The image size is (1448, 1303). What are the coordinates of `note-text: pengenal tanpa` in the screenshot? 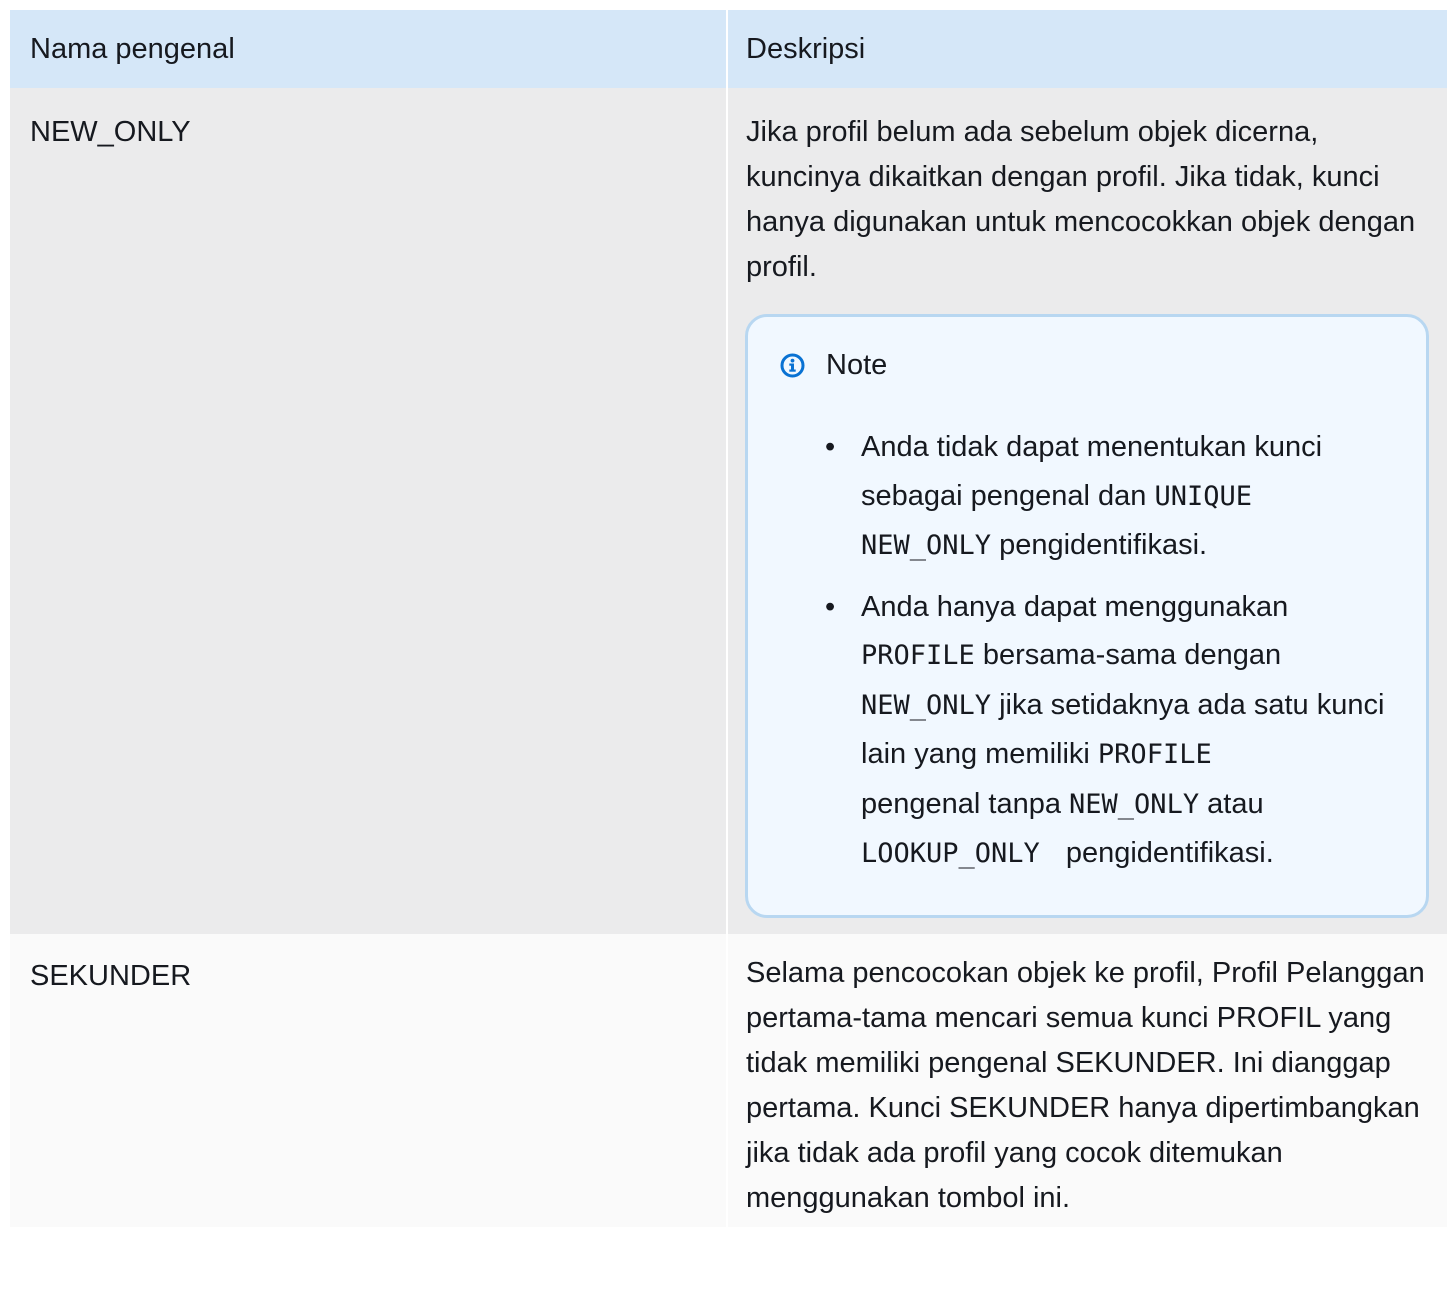 It's located at (965, 803).